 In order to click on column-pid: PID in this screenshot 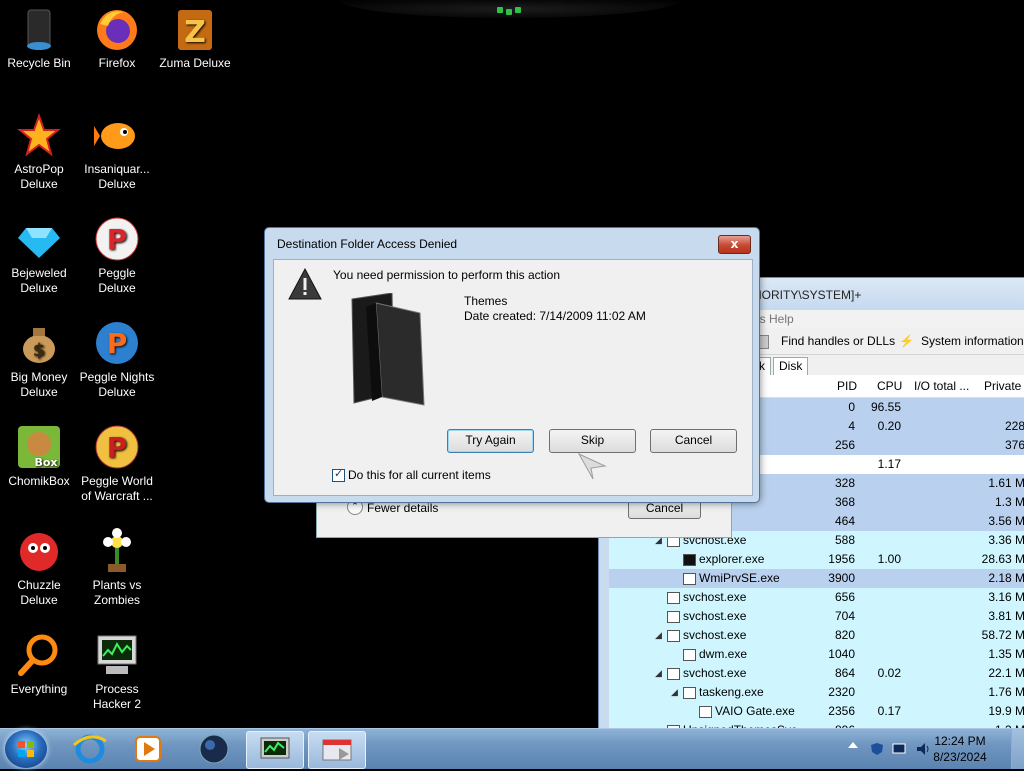, I will do `click(847, 386)`.